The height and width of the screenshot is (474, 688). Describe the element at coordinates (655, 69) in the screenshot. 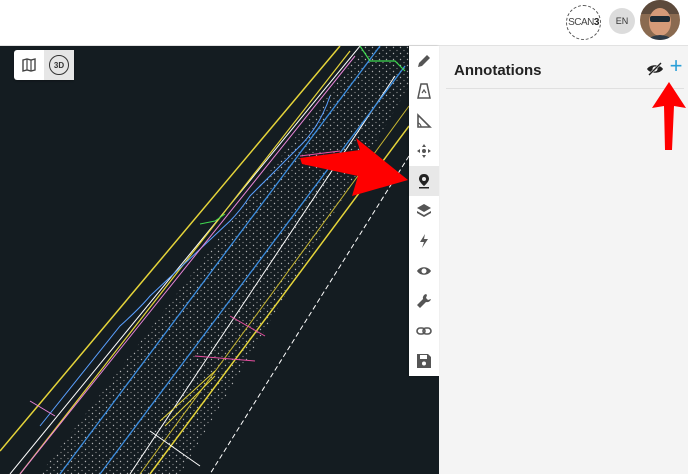

I see `eye-slash-icon` at that location.